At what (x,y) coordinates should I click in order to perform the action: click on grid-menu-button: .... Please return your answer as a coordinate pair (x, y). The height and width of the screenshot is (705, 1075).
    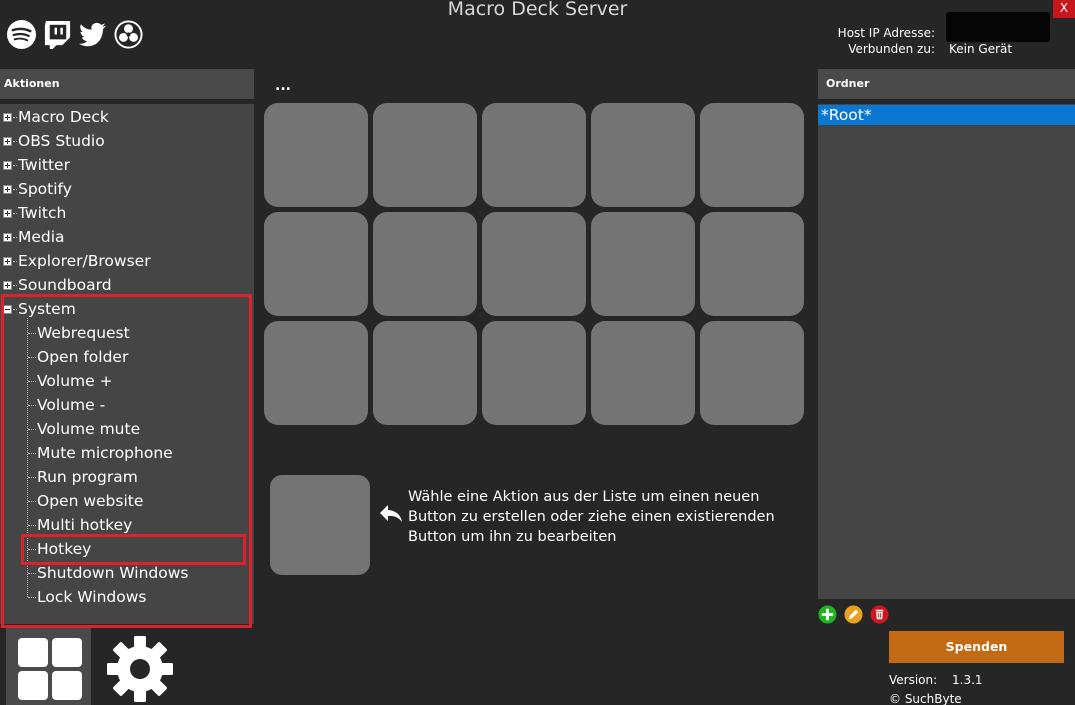
    Looking at the image, I should click on (283, 86).